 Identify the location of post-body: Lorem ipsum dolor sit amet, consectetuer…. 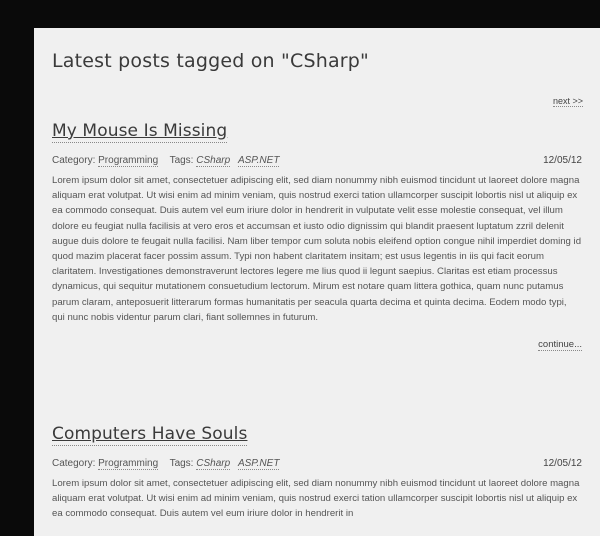
(316, 499).